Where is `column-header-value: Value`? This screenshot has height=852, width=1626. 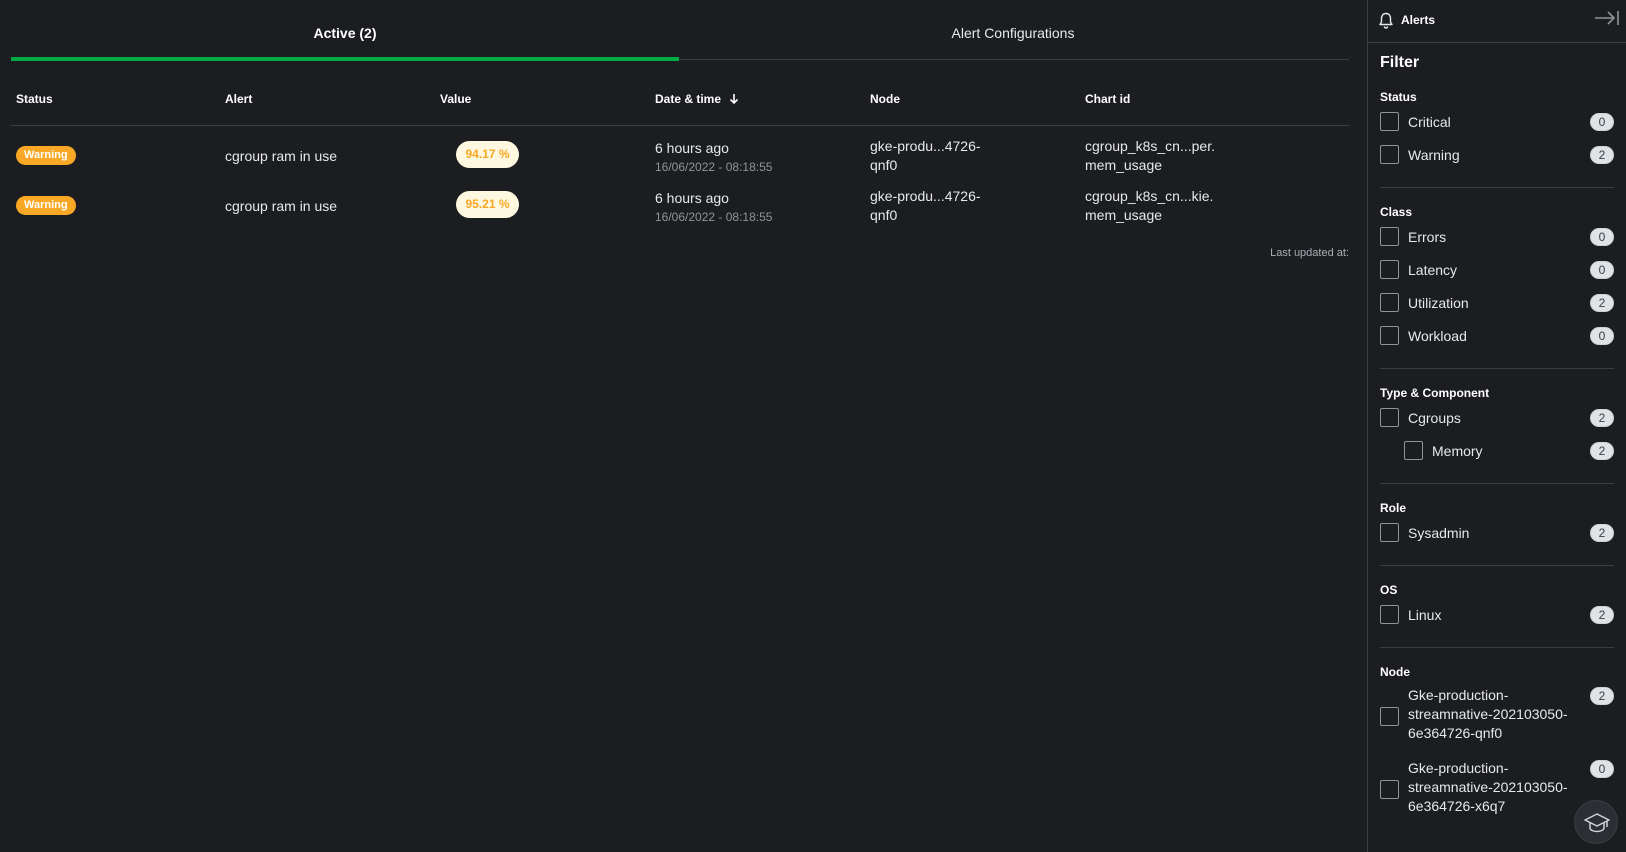
column-header-value: Value is located at coordinates (455, 99).